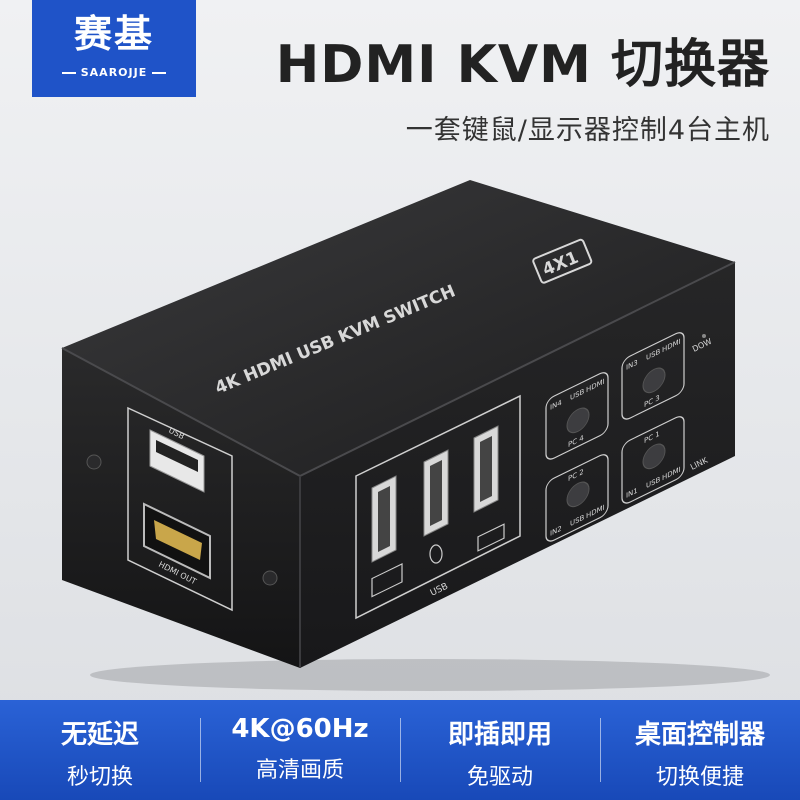 The height and width of the screenshot is (800, 800). I want to click on feature-title: 即插即用, so click(499, 735).